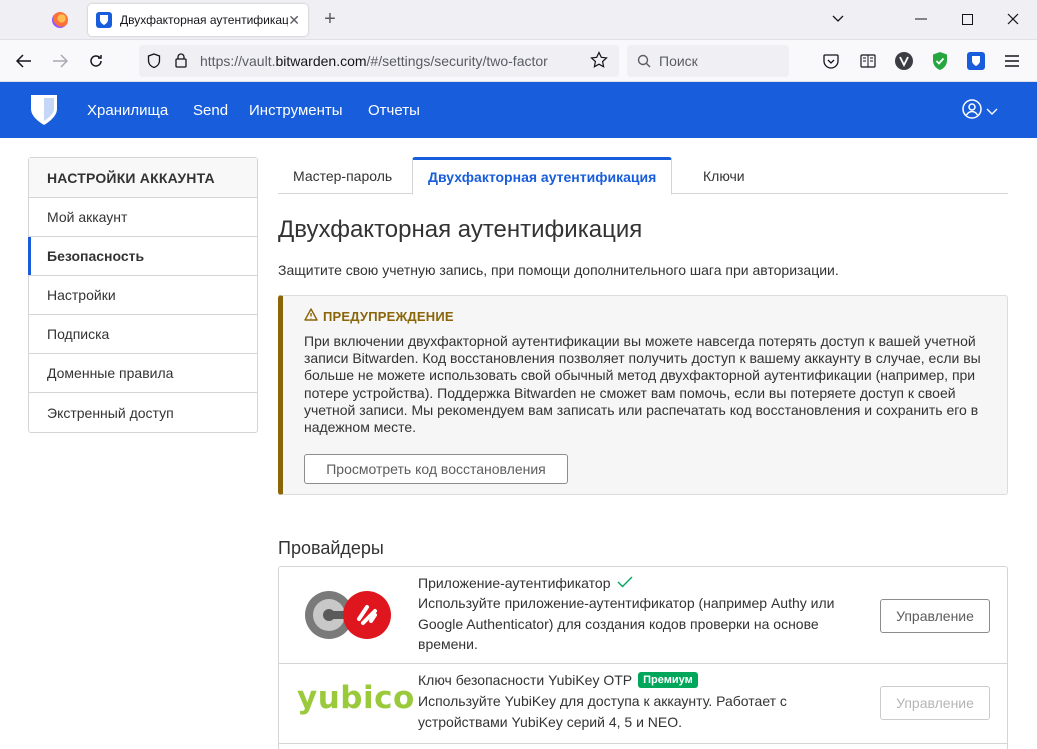 This screenshot has height=749, width=1037. What do you see at coordinates (1013, 19) in the screenshot?
I see `close-window-button` at bounding box center [1013, 19].